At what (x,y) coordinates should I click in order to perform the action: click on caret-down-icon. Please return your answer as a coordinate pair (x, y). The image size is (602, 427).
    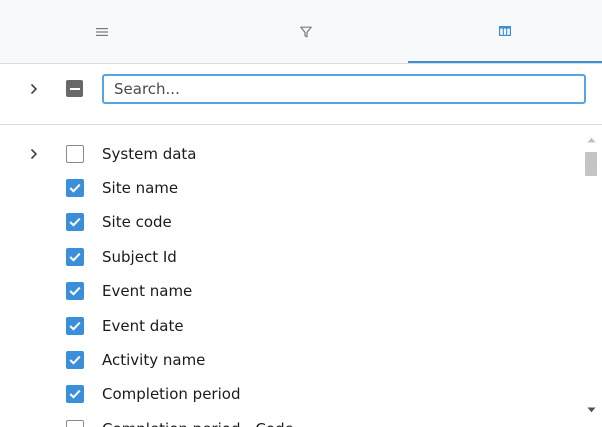
    Looking at the image, I should click on (591, 410).